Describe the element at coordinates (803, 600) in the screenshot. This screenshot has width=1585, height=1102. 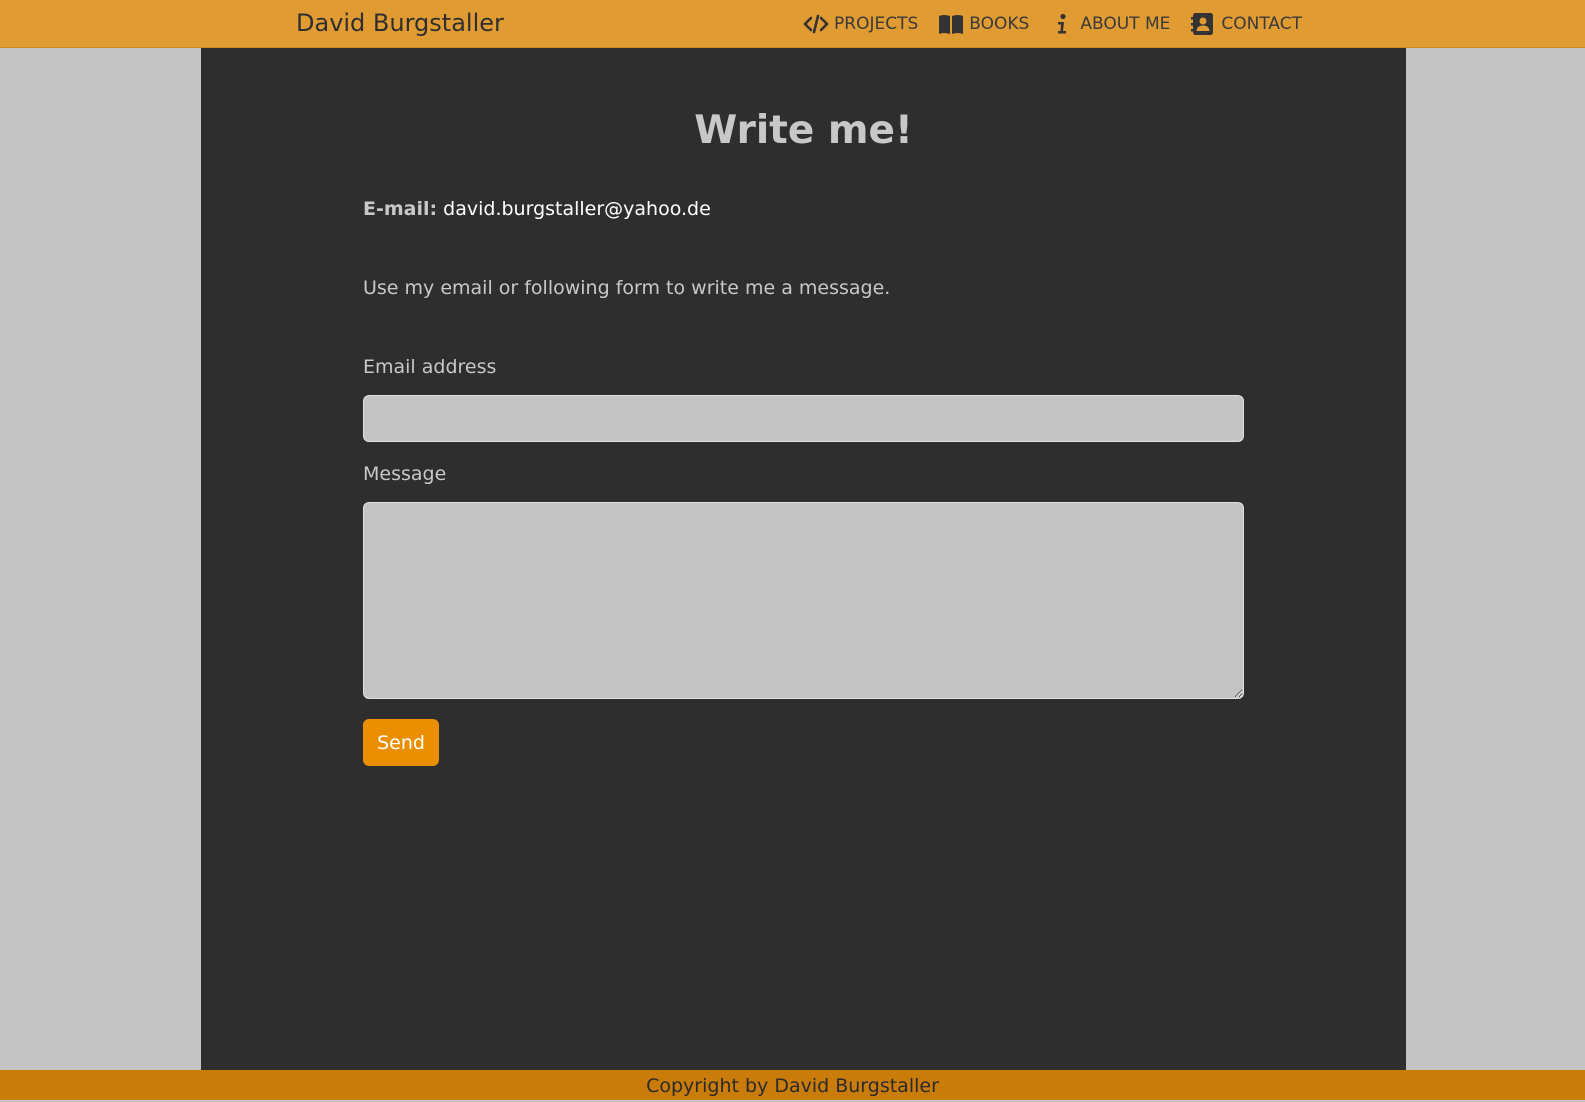
I see `message-field` at that location.